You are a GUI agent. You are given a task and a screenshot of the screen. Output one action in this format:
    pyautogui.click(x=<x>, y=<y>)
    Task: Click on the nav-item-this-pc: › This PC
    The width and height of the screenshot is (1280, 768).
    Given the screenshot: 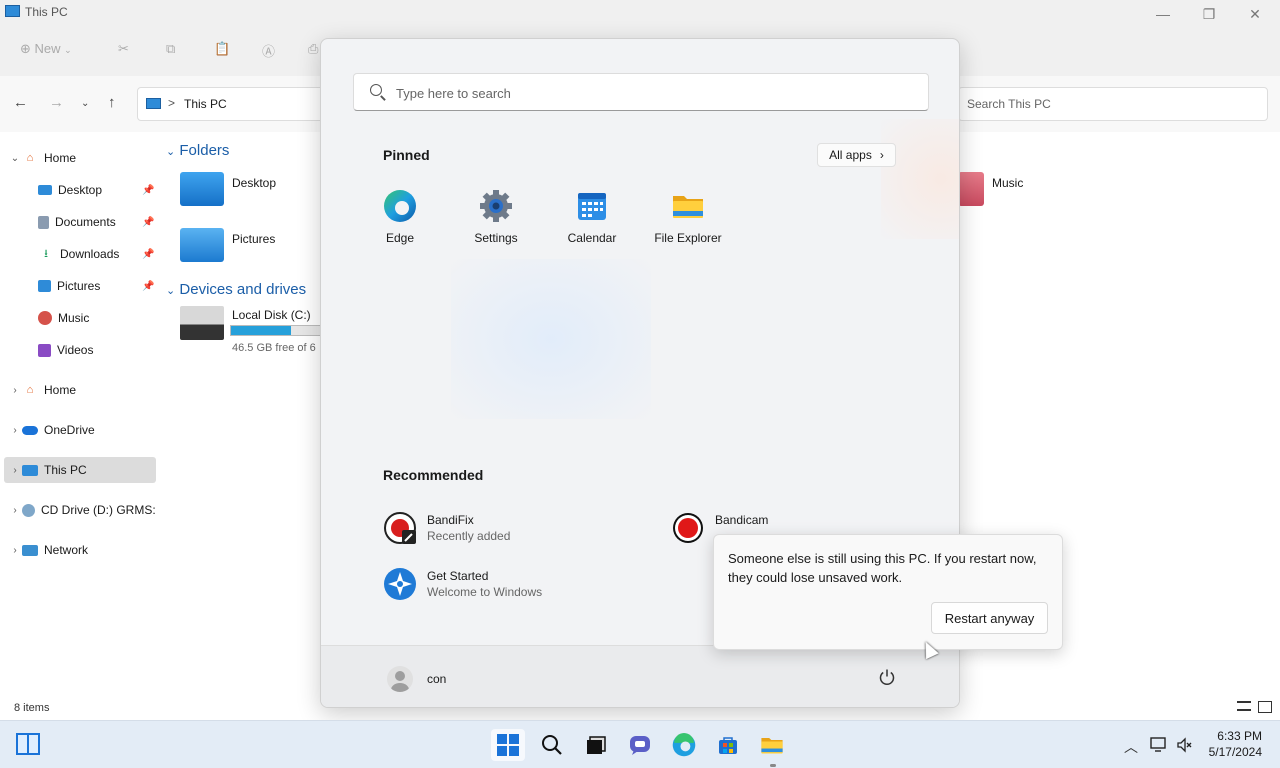 What is the action you would take?
    pyautogui.click(x=80, y=470)
    